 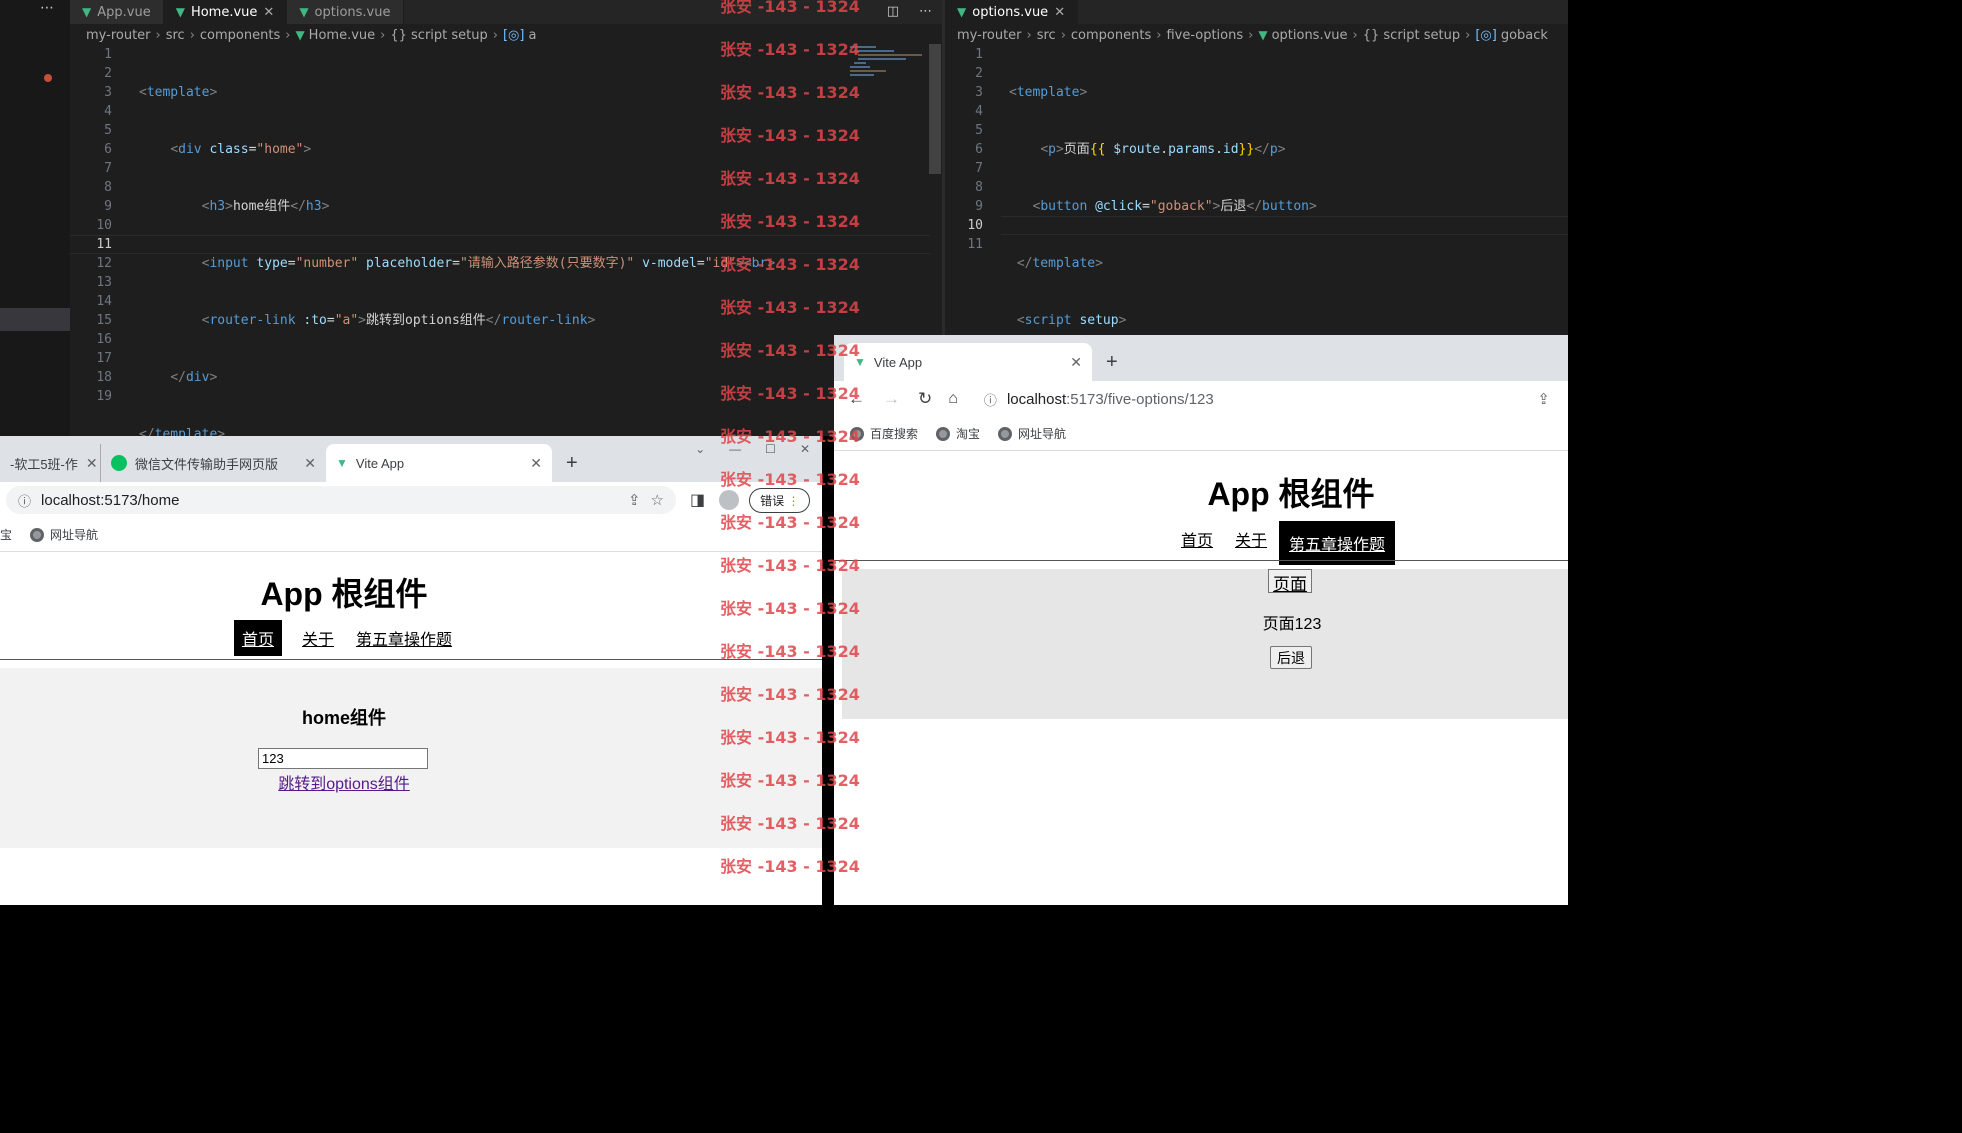 I want to click on bookmarks-bar: 淘宝 网址导航, so click(x=411, y=535).